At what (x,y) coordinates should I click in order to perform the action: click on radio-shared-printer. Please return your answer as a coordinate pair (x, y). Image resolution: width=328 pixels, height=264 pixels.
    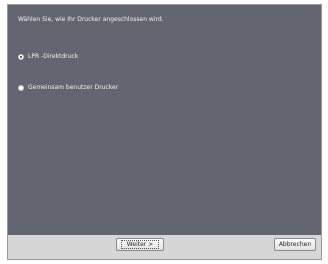
    Looking at the image, I should click on (21, 87).